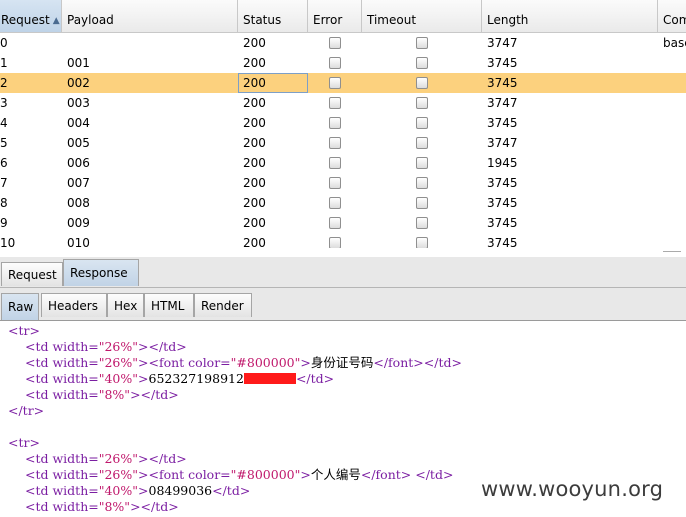 This screenshot has width=686, height=517. What do you see at coordinates (570, 16) in the screenshot?
I see `column-header-length: Length` at bounding box center [570, 16].